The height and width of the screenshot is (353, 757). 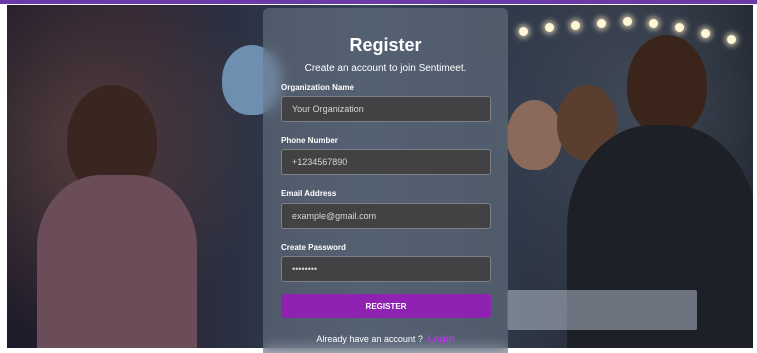 I want to click on organization-name-input: Your Organization, so click(x=386, y=109).